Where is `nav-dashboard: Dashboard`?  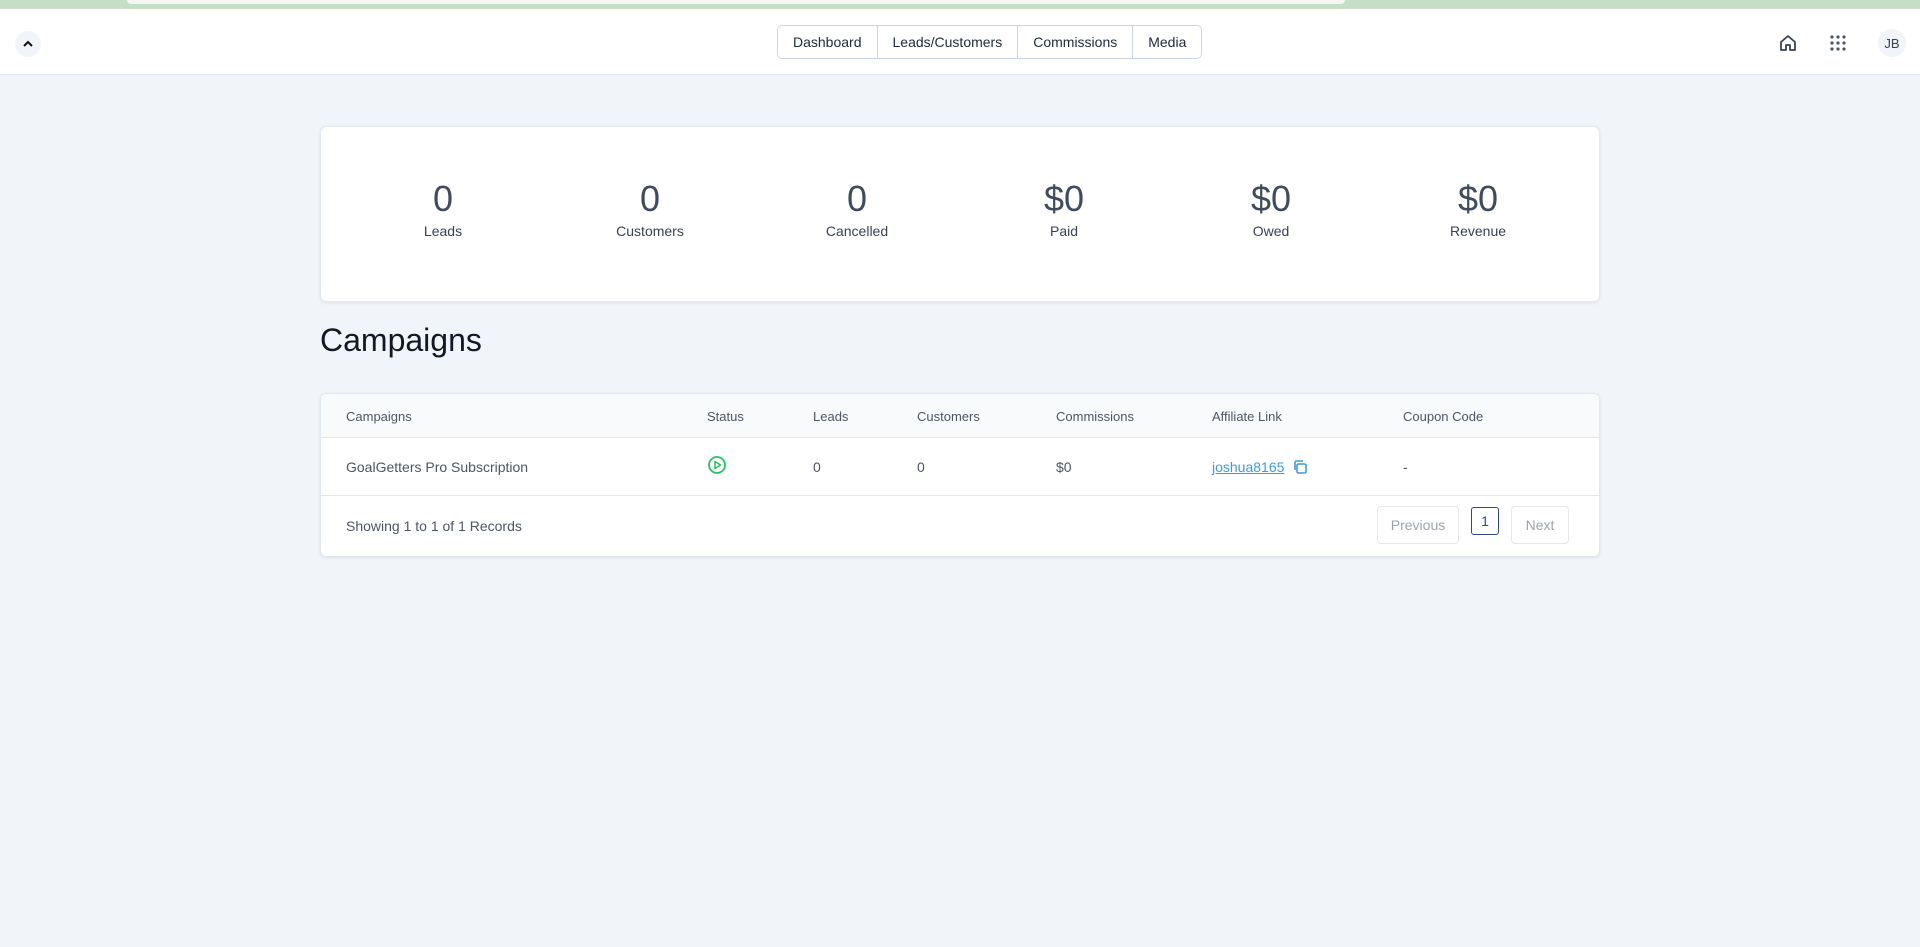
nav-dashboard: Dashboard is located at coordinates (828, 42).